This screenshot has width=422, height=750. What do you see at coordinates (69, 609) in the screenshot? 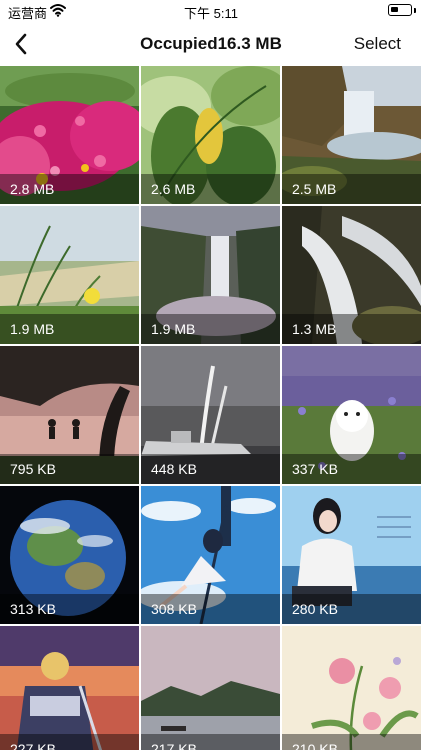
I see `file-size-label: 313 KB` at bounding box center [69, 609].